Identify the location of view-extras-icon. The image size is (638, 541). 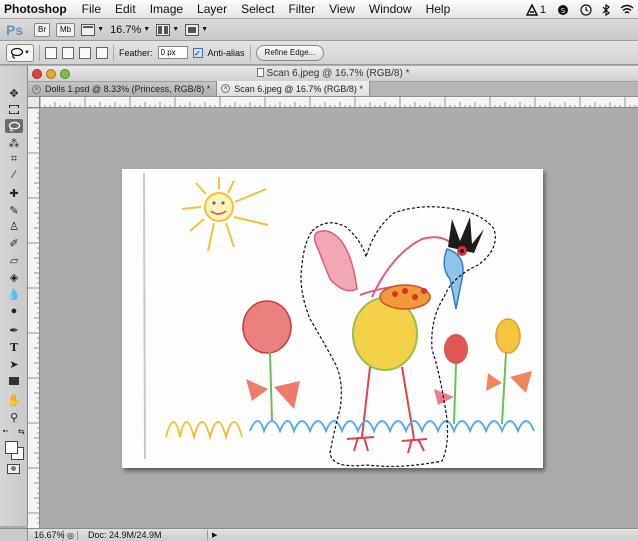
(88, 29).